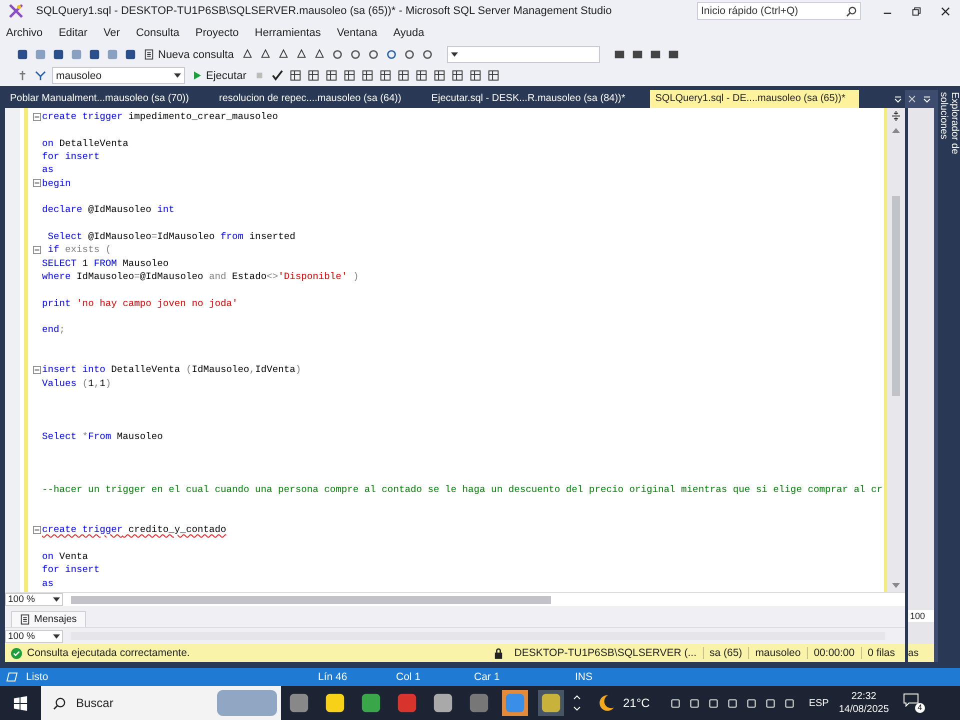 Image resolution: width=960 pixels, height=720 pixels. Describe the element at coordinates (551, 703) in the screenshot. I see `app-icon` at that location.